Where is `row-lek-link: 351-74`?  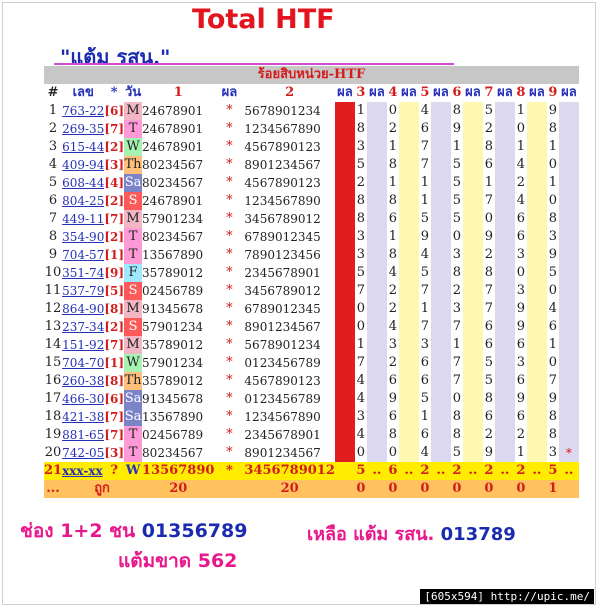
row-lek-link: 351-74 is located at coordinates (83, 273).